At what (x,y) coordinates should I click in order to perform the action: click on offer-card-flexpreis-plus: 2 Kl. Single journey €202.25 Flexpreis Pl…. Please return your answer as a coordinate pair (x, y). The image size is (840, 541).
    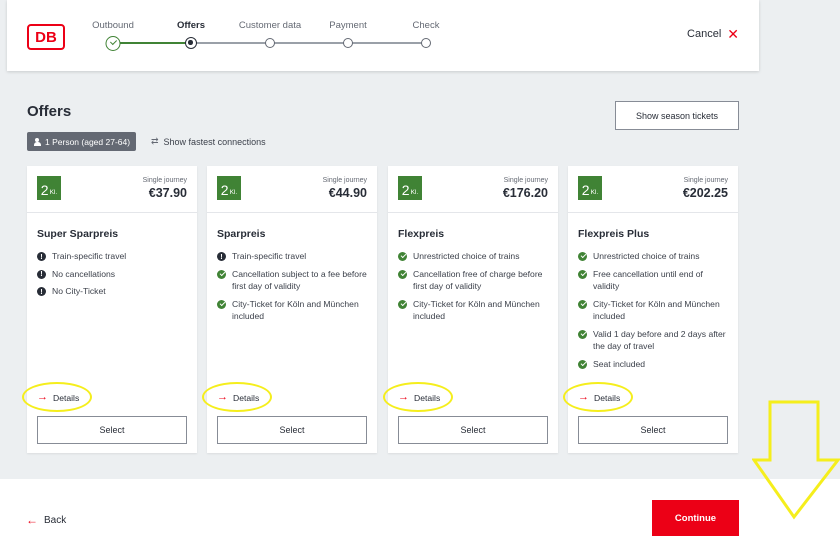
    Looking at the image, I should click on (650, 309).